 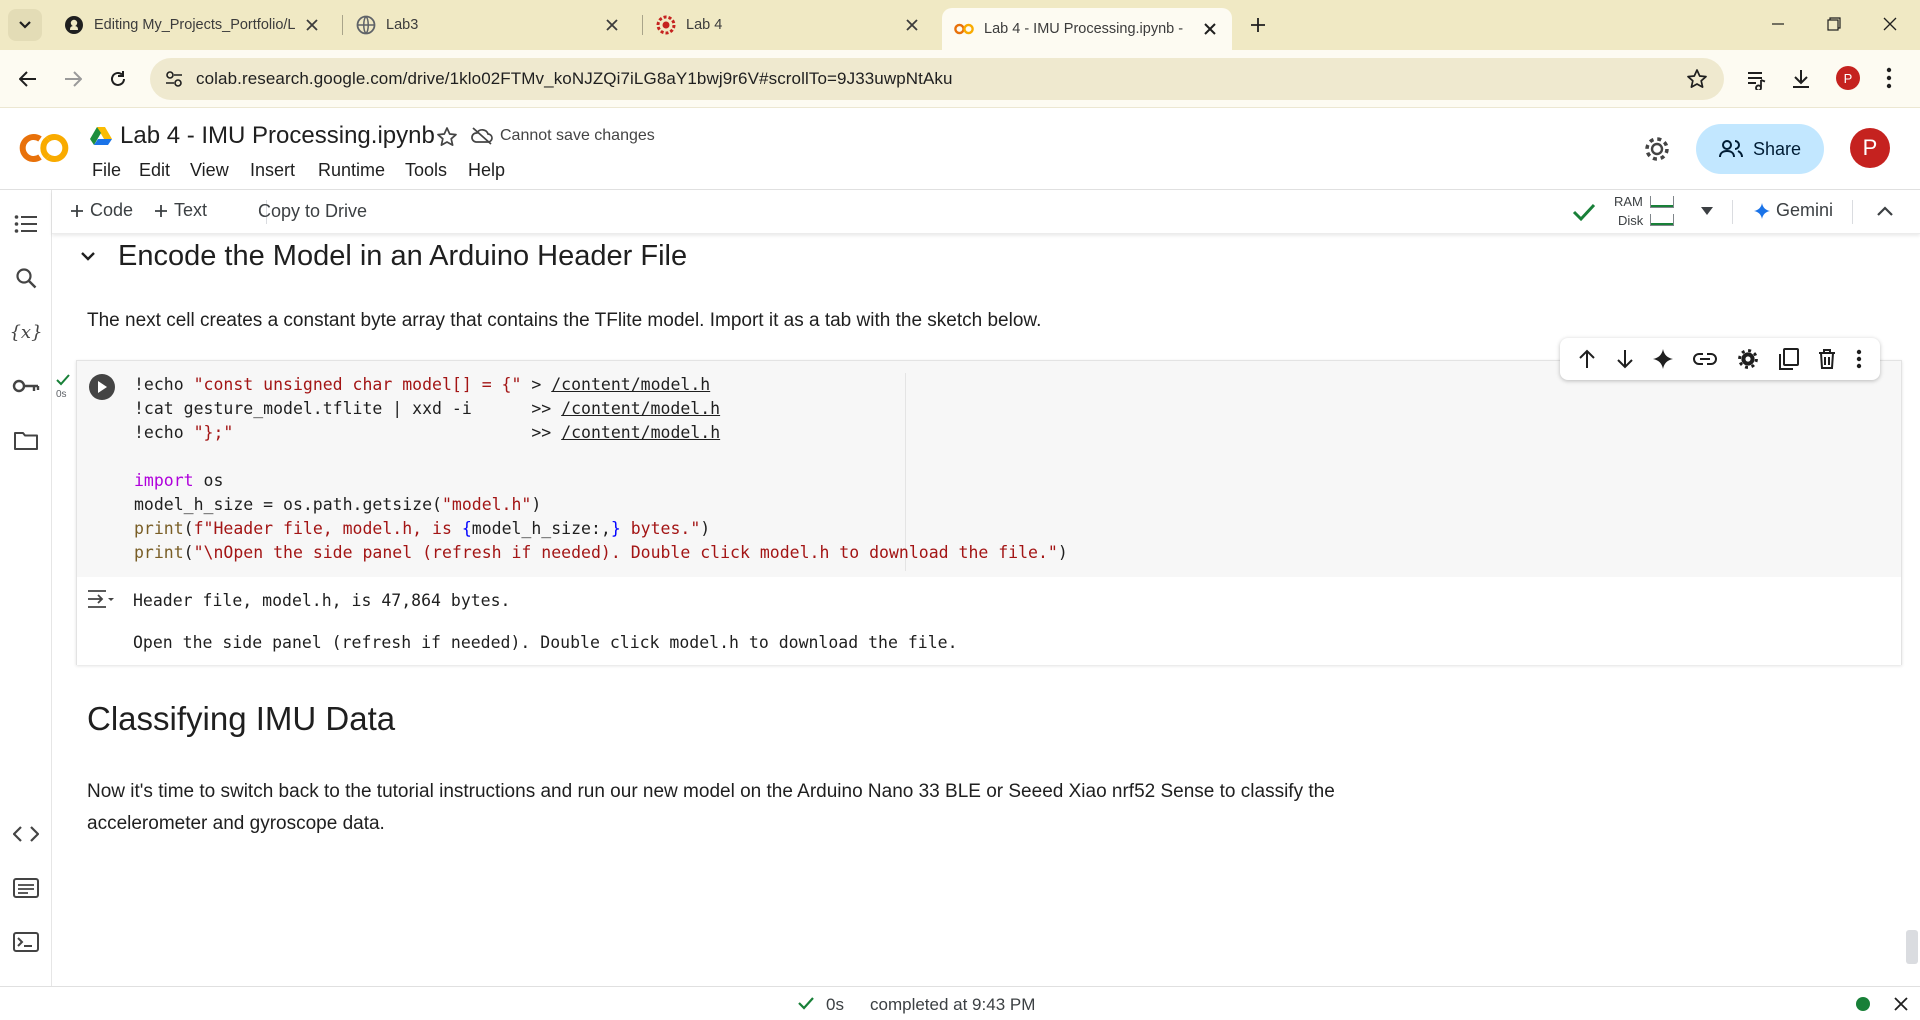 I want to click on browser-tab: Lab 4, so click(x=789, y=25).